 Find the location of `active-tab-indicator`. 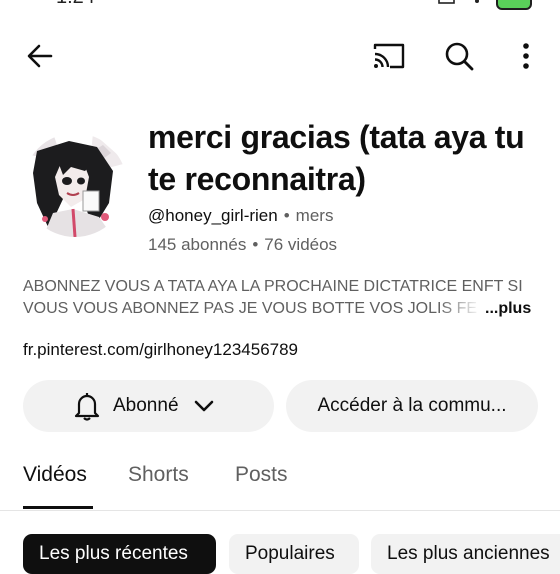

active-tab-indicator is located at coordinates (58, 507).